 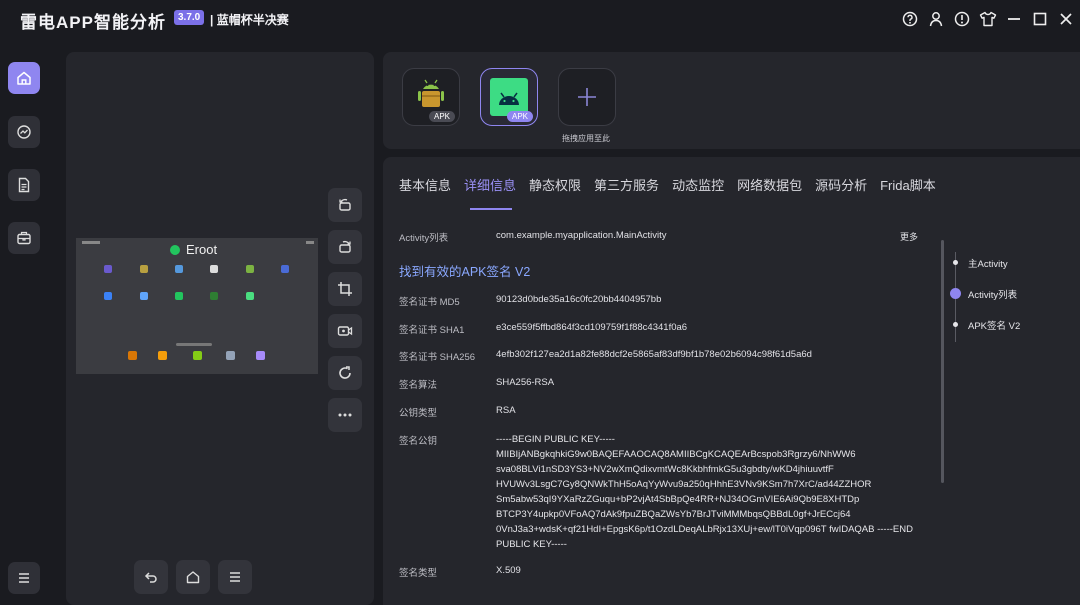 What do you see at coordinates (189, 17) in the screenshot?
I see `version-badge: 3.7.0` at bounding box center [189, 17].